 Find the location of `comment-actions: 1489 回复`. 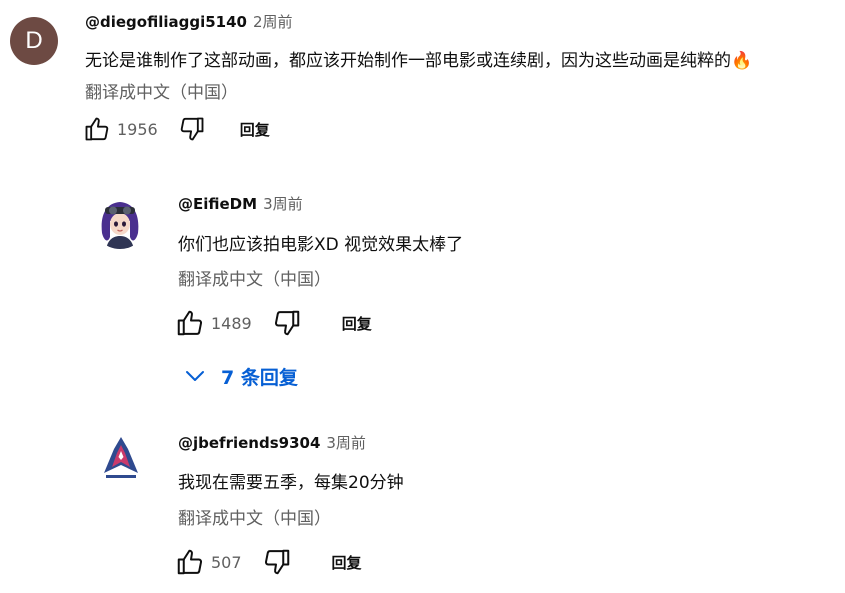

comment-actions: 1489 回复 is located at coordinates (273, 323).